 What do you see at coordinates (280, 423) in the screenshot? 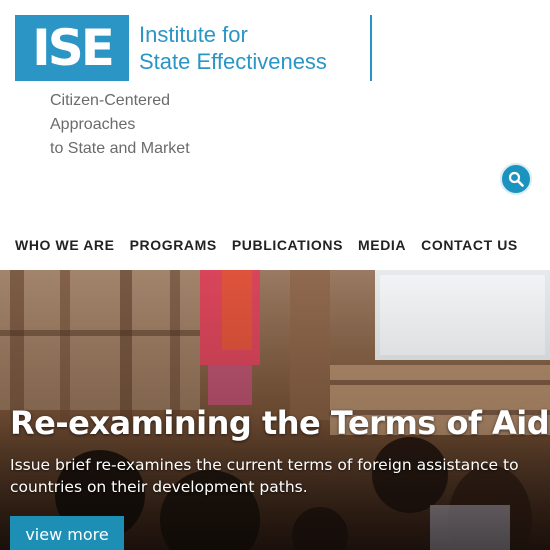
I see `hero-title: Re-examining the Terms of Aid` at bounding box center [280, 423].